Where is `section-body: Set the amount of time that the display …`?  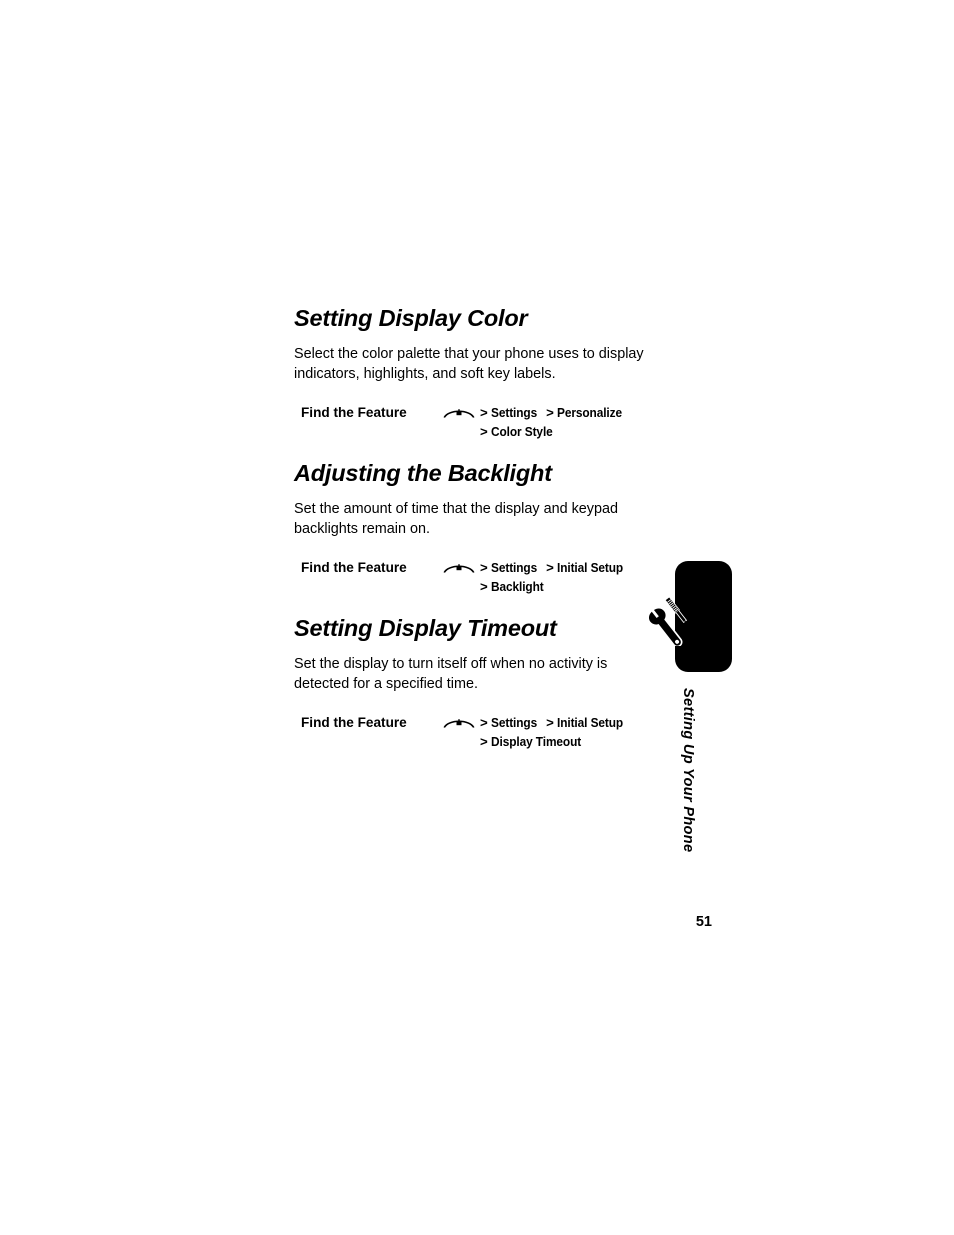
section-body: Set the amount of time that the display … is located at coordinates (456, 519).